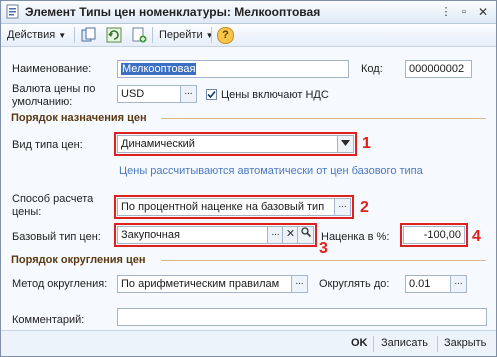 The height and width of the screenshot is (357, 497). I want to click on save-button: Записать, so click(404, 343).